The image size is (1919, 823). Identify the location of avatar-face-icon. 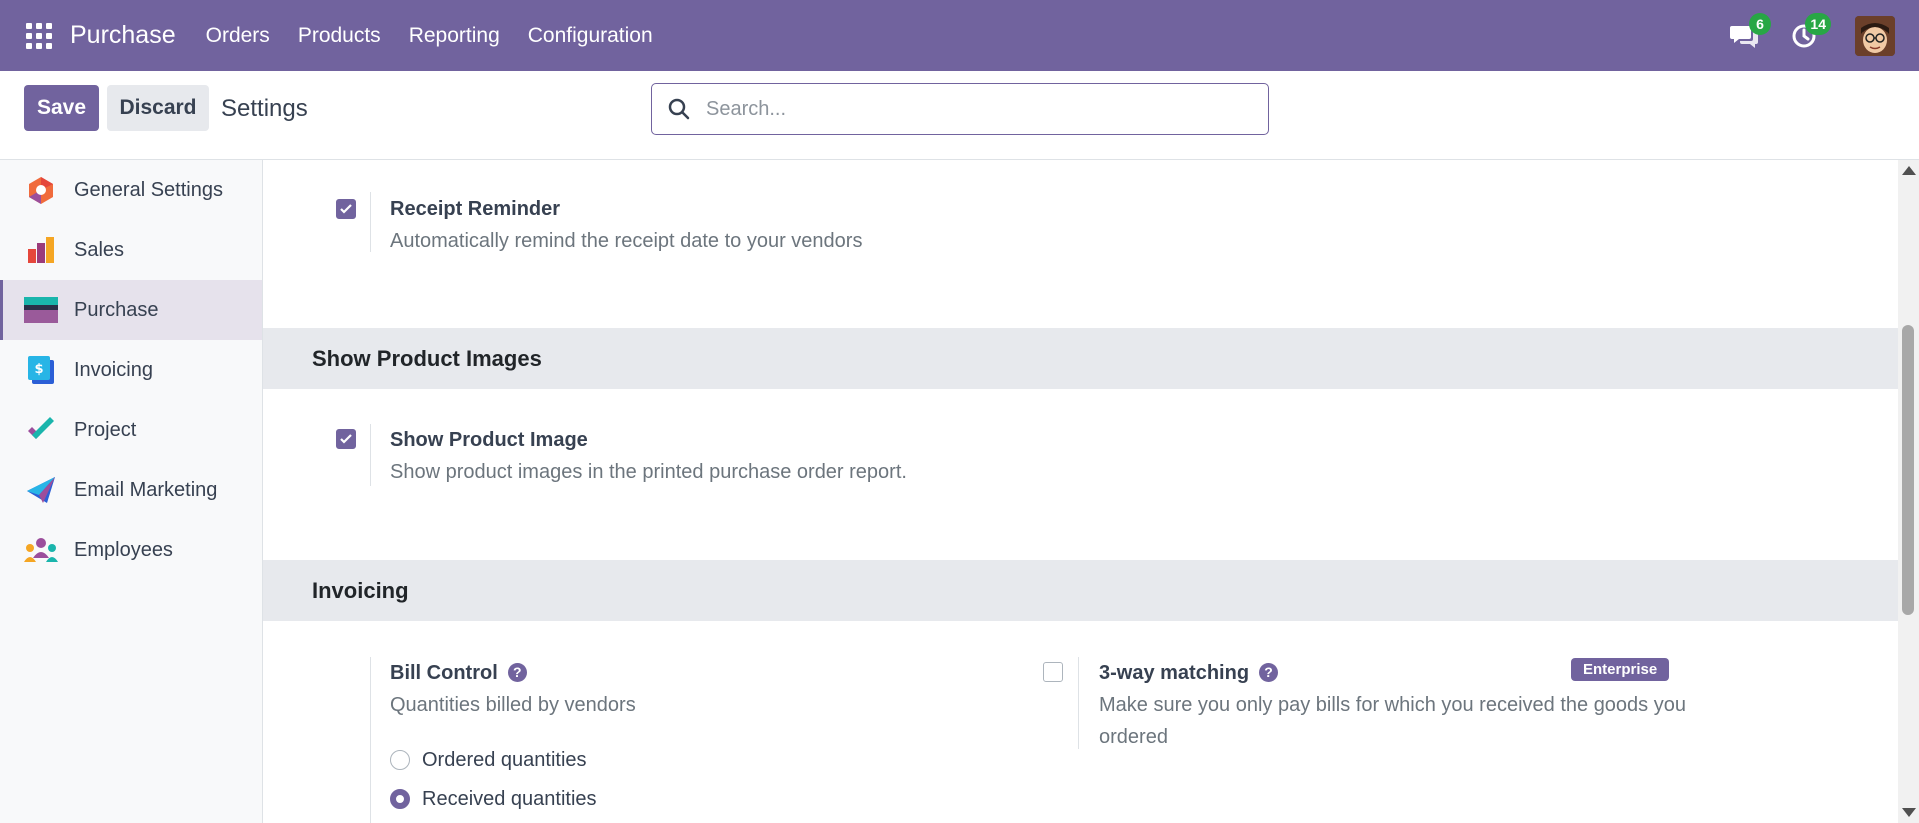
(1875, 35).